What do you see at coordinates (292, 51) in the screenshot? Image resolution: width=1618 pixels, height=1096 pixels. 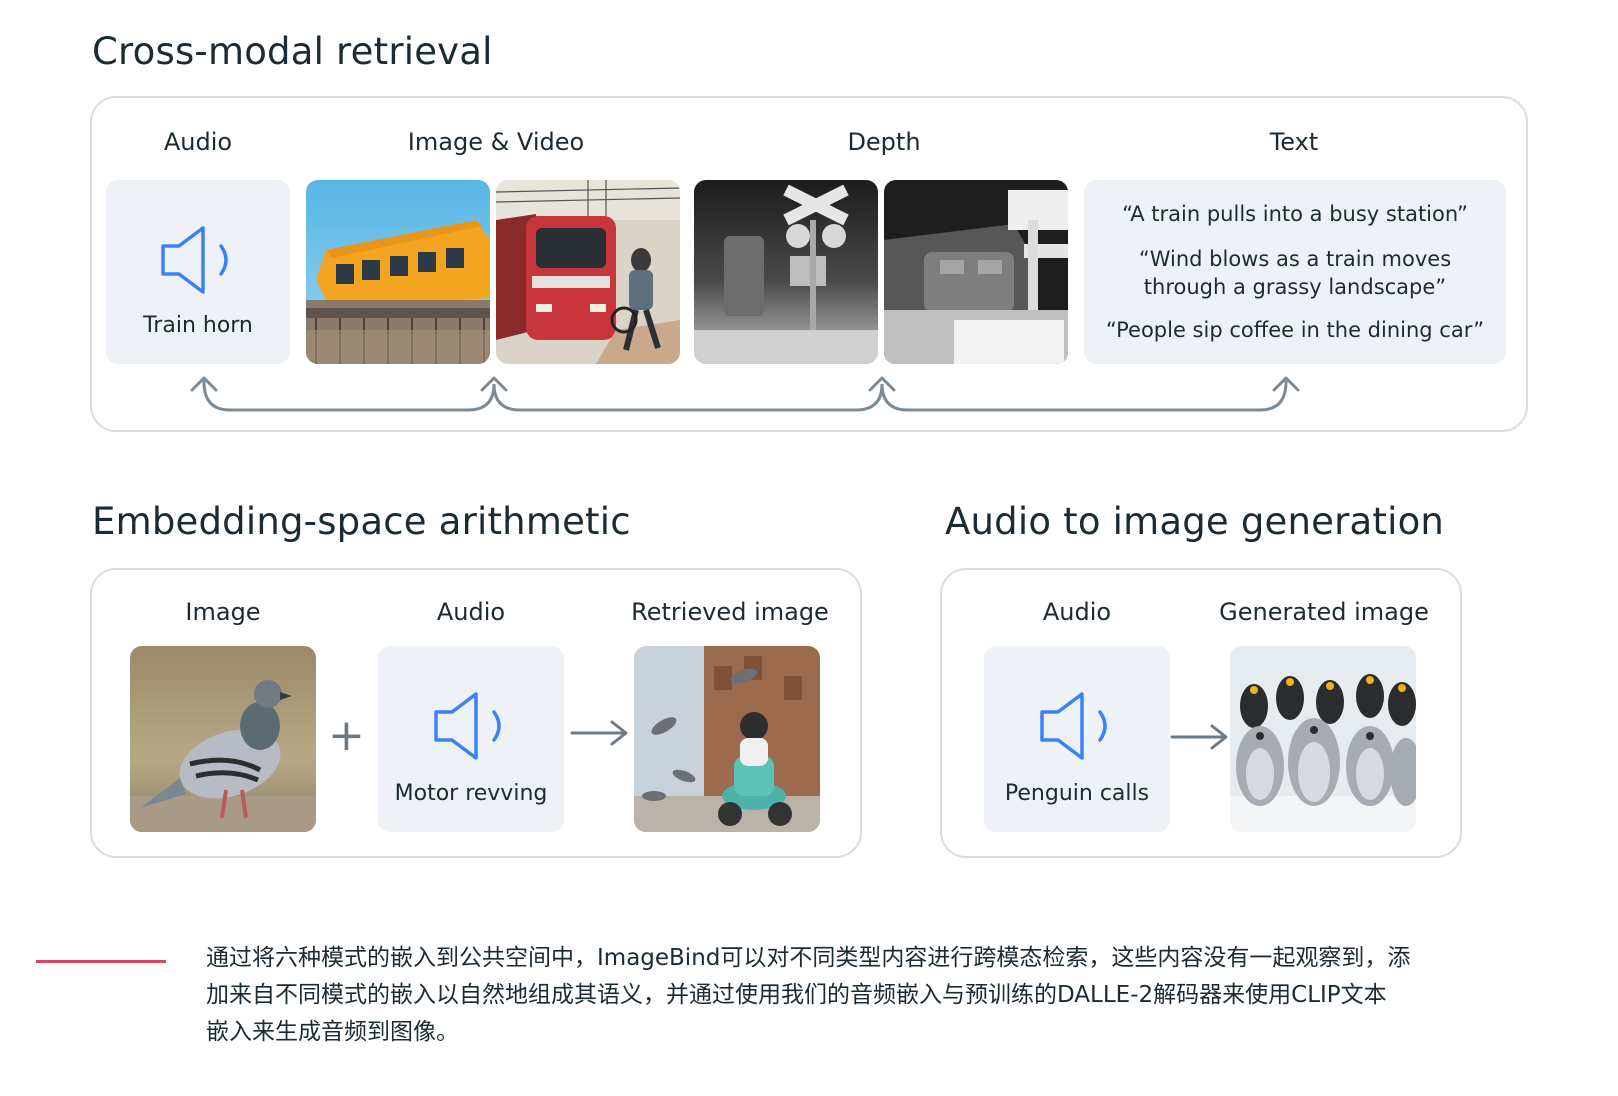 I see `cross-modal-title: Cross-modal retrieval` at bounding box center [292, 51].